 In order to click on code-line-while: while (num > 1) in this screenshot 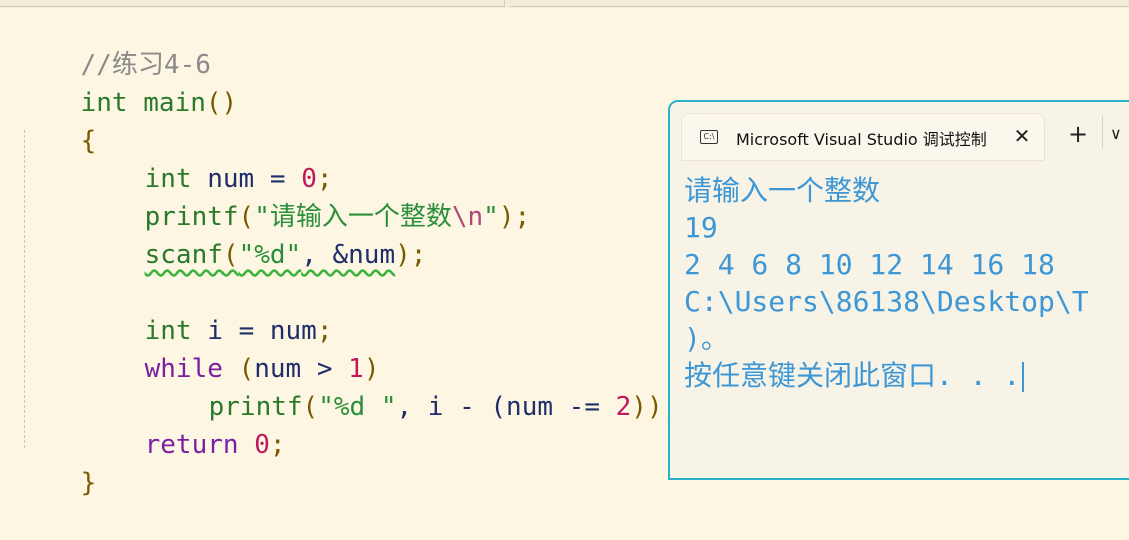, I will do `click(231, 348)`.